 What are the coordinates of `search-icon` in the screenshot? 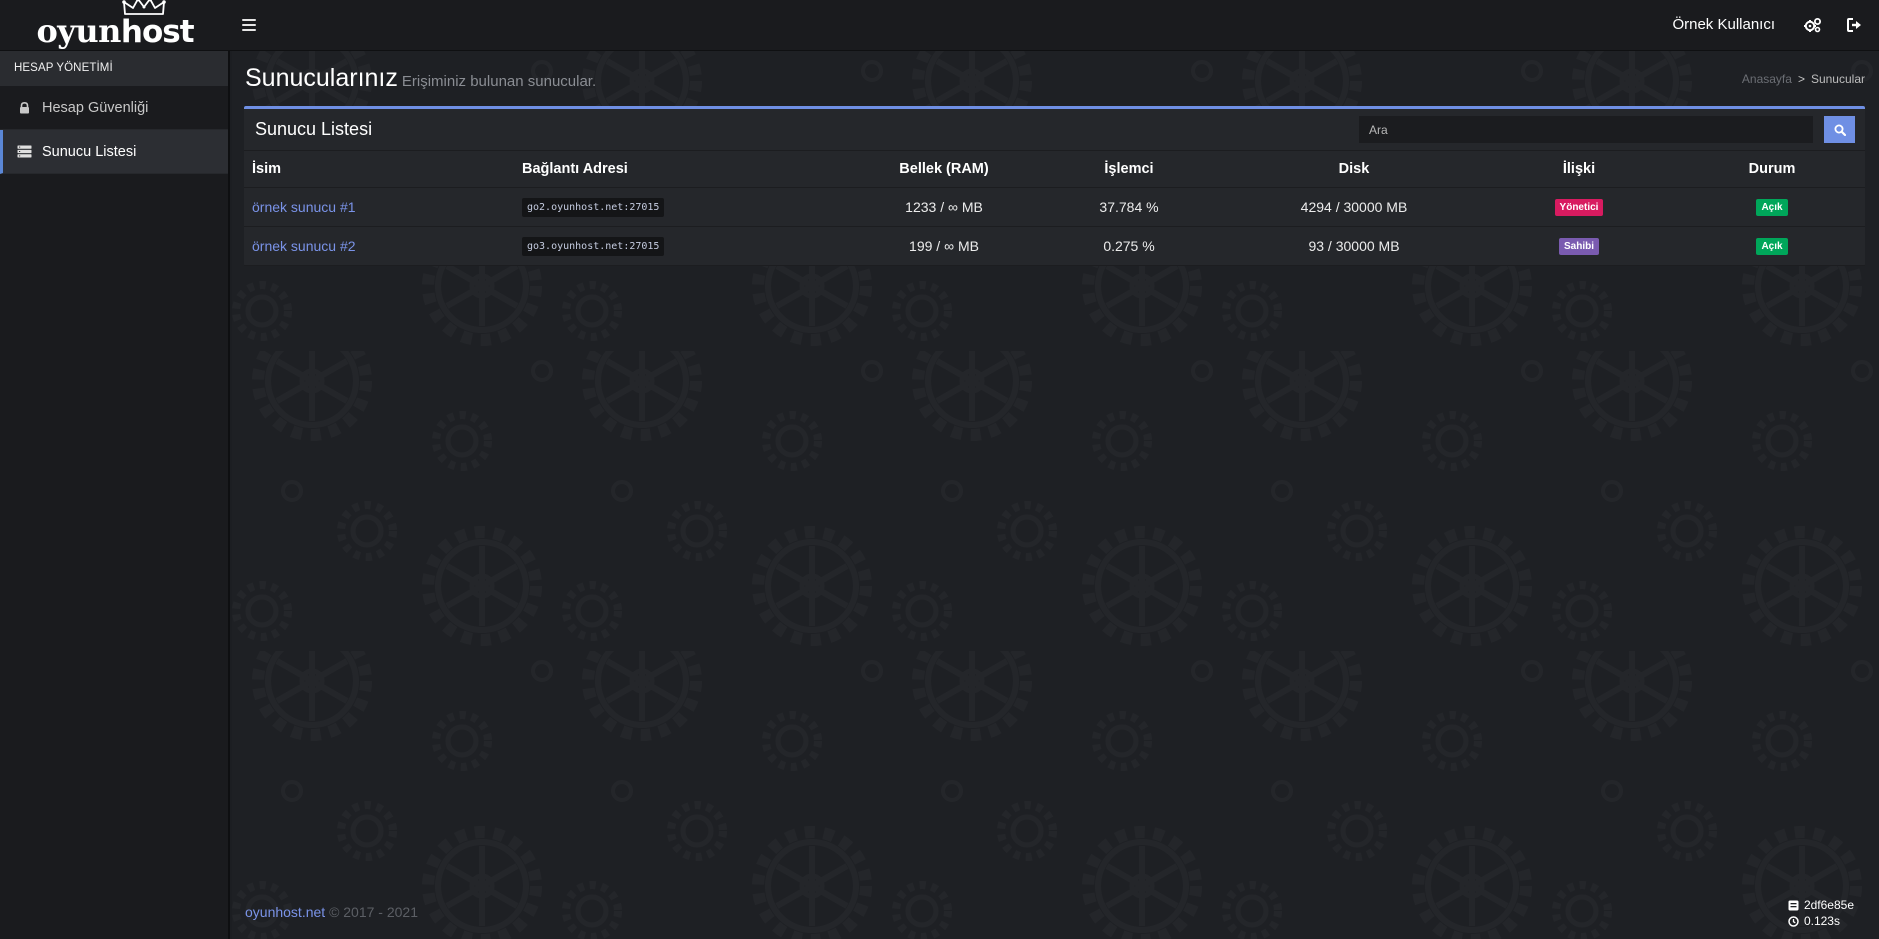 It's located at (1840, 130).